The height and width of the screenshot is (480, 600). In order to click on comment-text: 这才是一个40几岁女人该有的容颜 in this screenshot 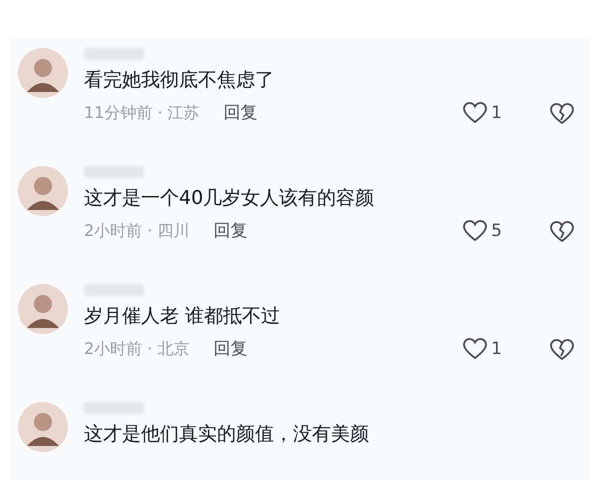, I will do `click(230, 198)`.